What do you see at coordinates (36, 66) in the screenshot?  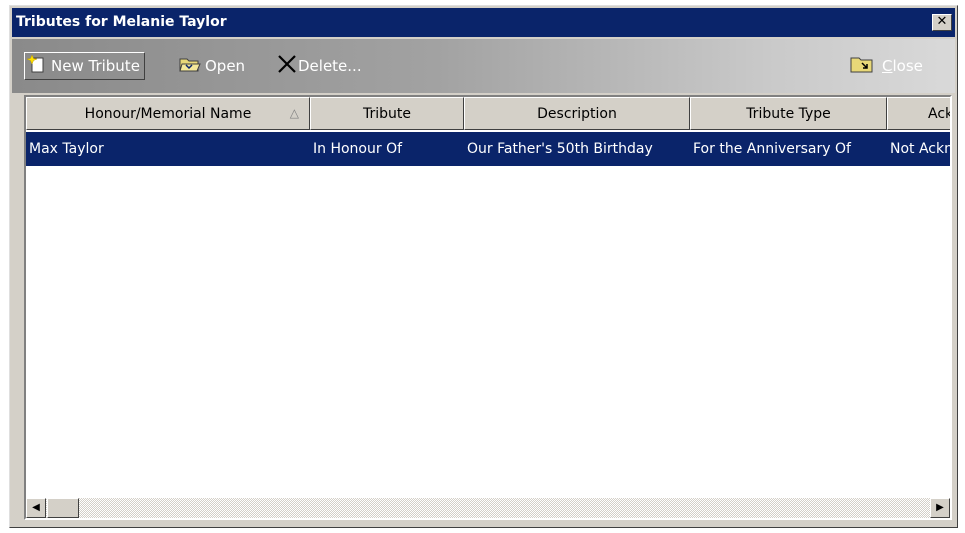 I see `new-document-star-icon` at bounding box center [36, 66].